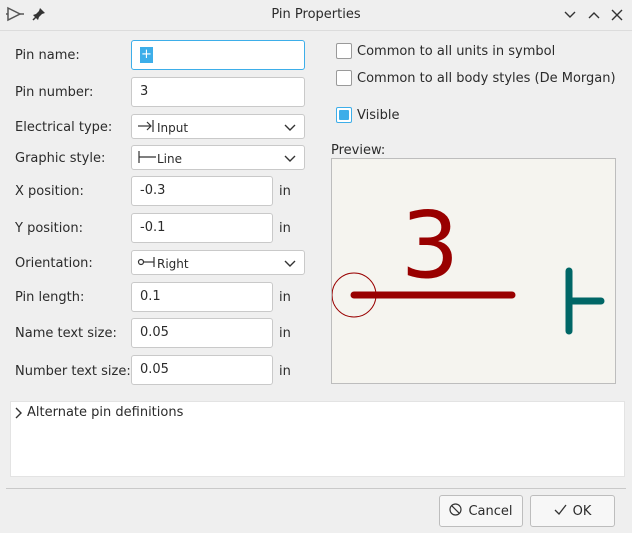 The height and width of the screenshot is (533, 632). Describe the element at coordinates (147, 159) in the screenshot. I see `line-pin-icon` at that location.